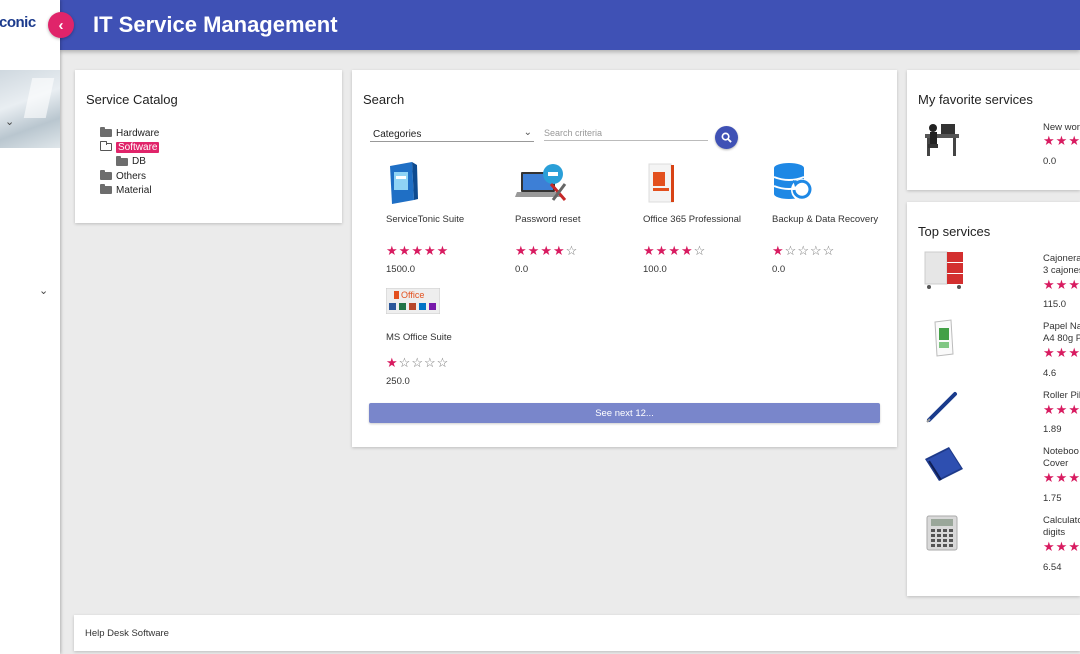 Image resolution: width=1080 pixels, height=654 pixels. What do you see at coordinates (61, 25) in the screenshot?
I see `collapse-sidebar-button: ‹` at bounding box center [61, 25].